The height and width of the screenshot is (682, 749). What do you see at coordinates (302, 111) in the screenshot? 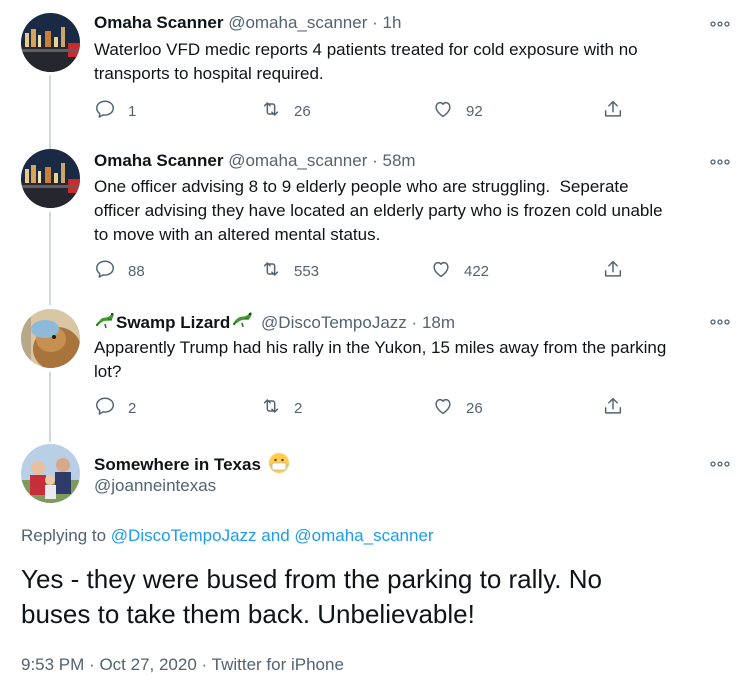
I see `retweet-count: 26` at bounding box center [302, 111].